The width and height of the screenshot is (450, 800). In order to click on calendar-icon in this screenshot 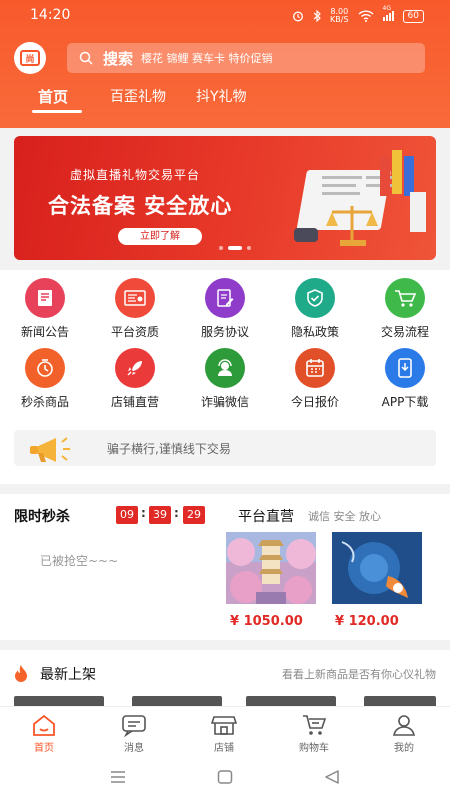, I will do `click(315, 368)`.